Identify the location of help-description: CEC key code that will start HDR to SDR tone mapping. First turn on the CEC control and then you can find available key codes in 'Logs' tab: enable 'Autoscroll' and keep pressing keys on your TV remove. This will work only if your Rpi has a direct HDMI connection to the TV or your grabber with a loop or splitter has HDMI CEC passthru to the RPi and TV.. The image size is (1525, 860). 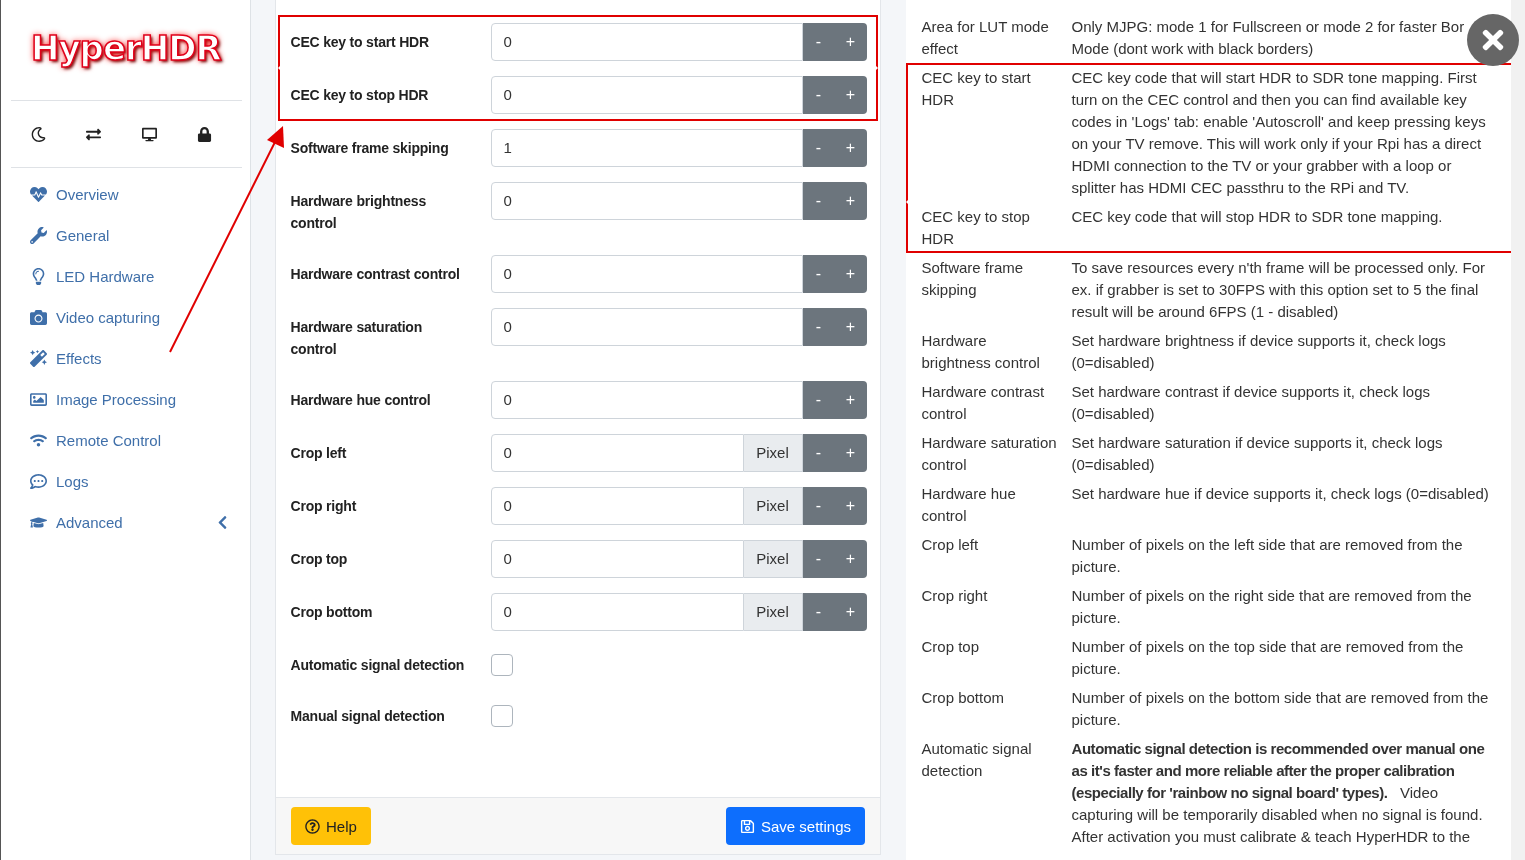
(1279, 132).